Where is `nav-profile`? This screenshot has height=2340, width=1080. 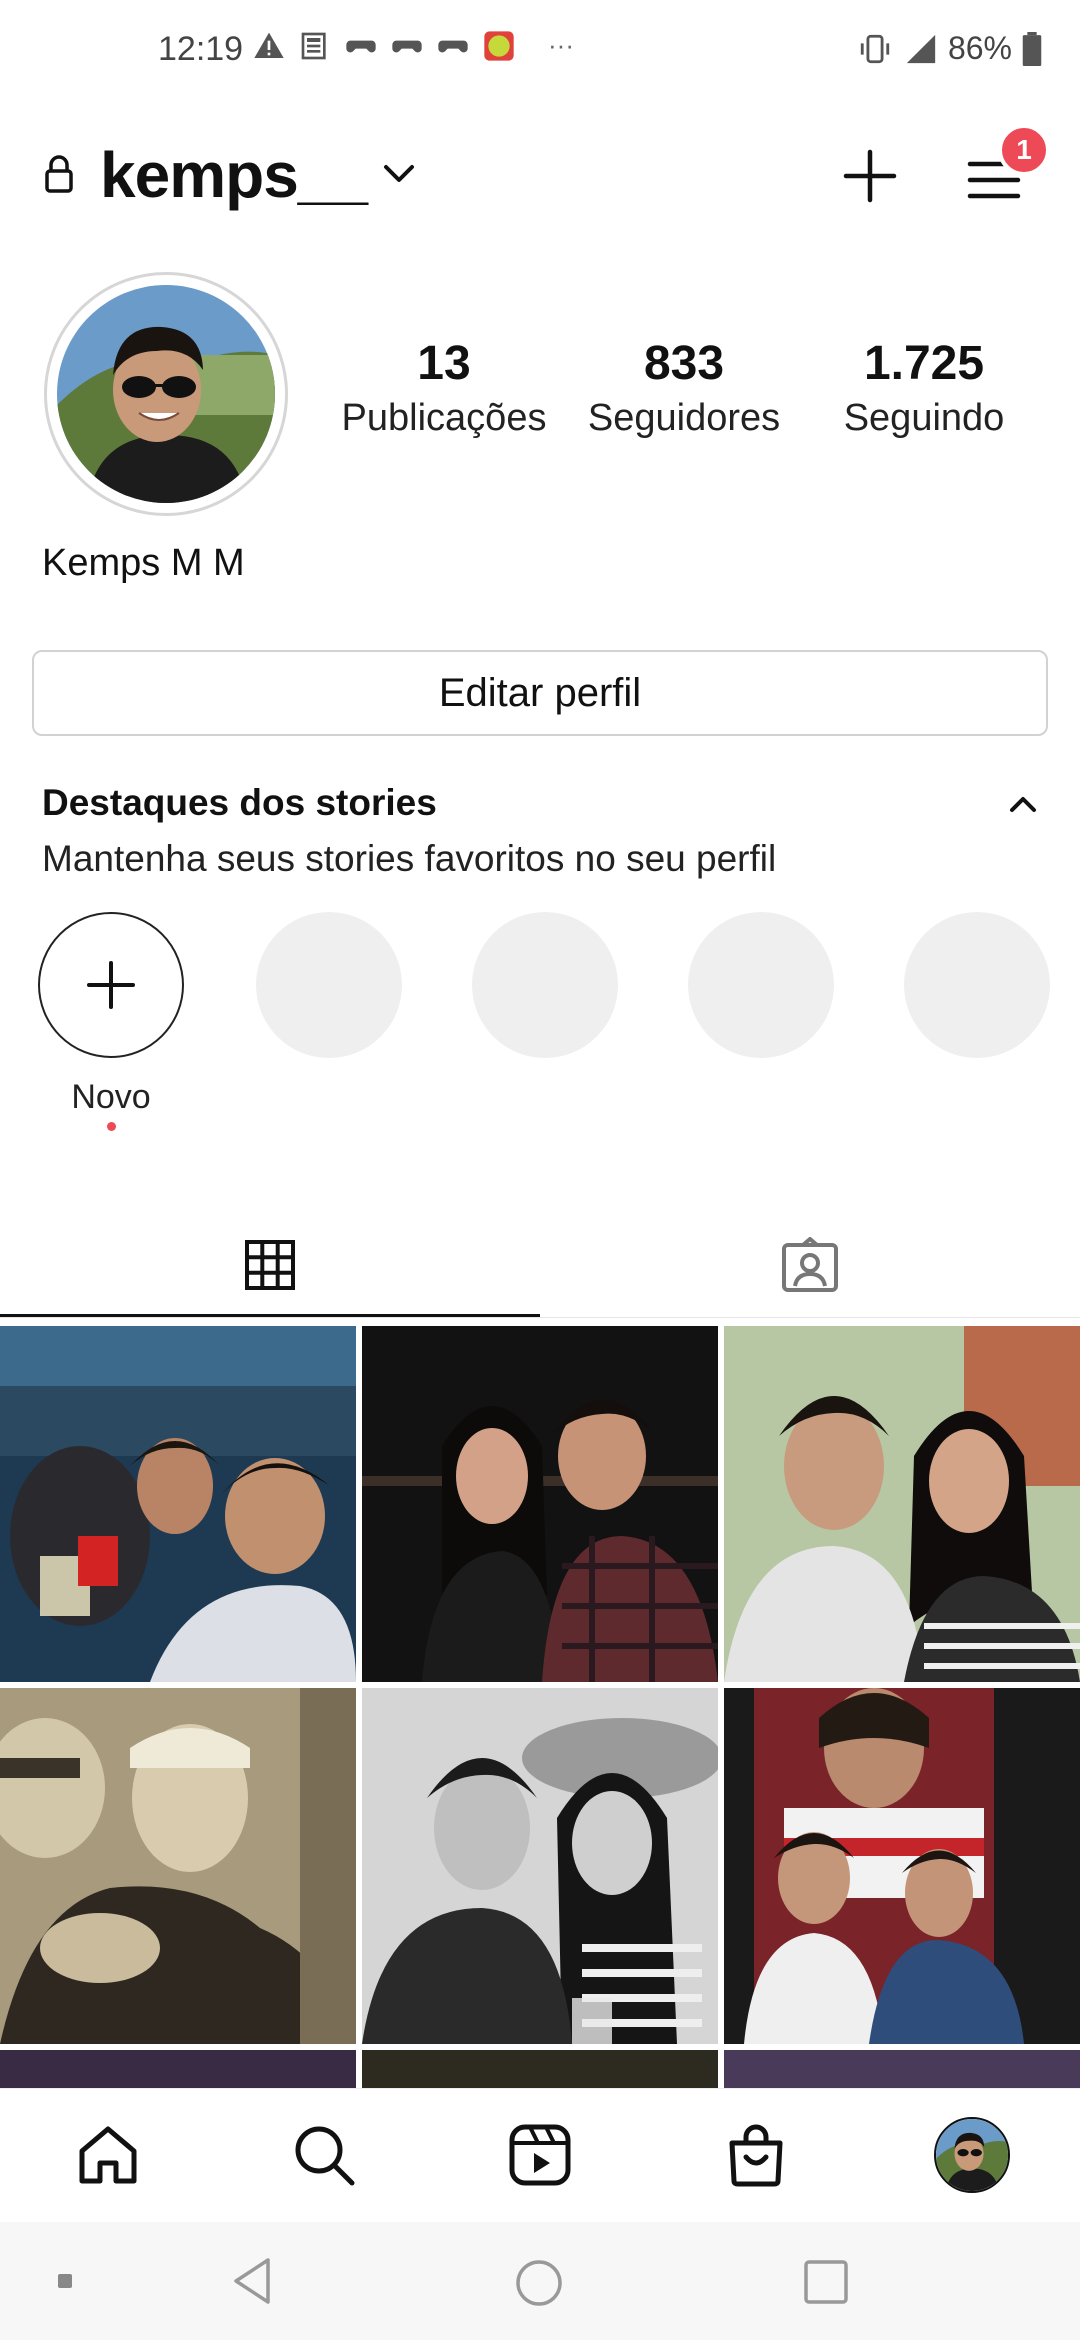
nav-profile is located at coordinates (972, 2155).